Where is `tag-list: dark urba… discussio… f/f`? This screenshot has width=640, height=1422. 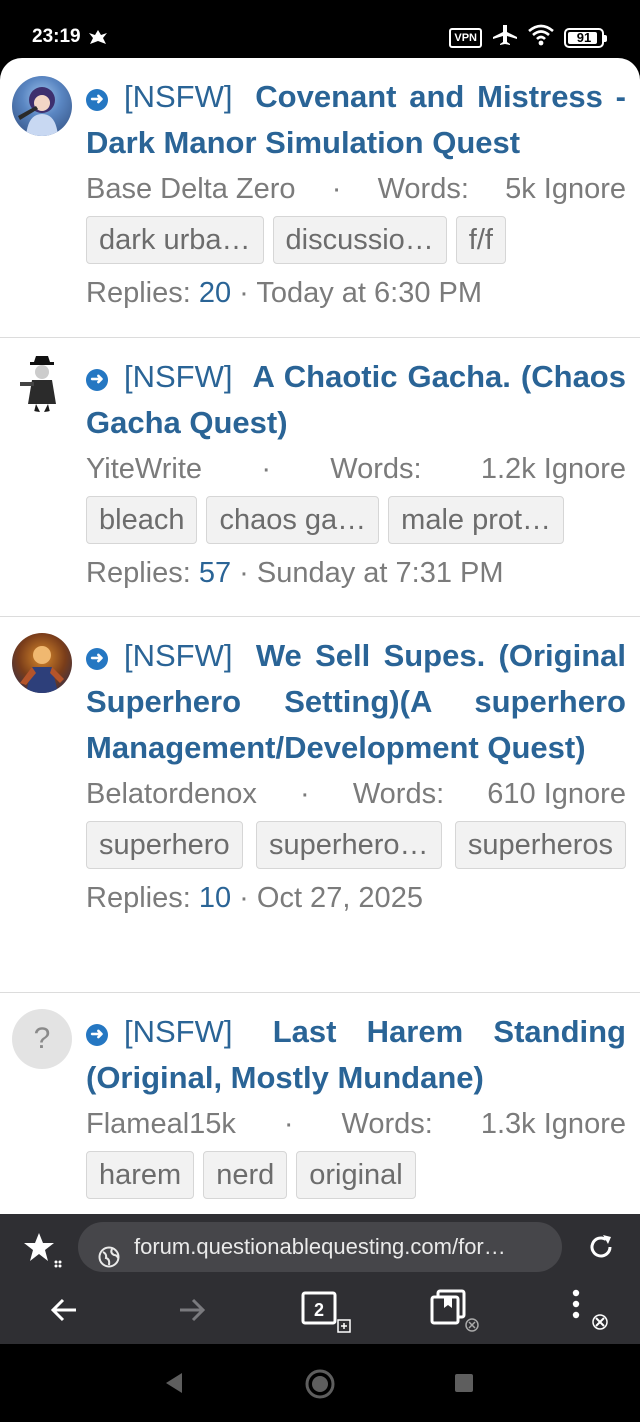
tag-list: dark urba… discussio… f/f is located at coordinates (356, 240).